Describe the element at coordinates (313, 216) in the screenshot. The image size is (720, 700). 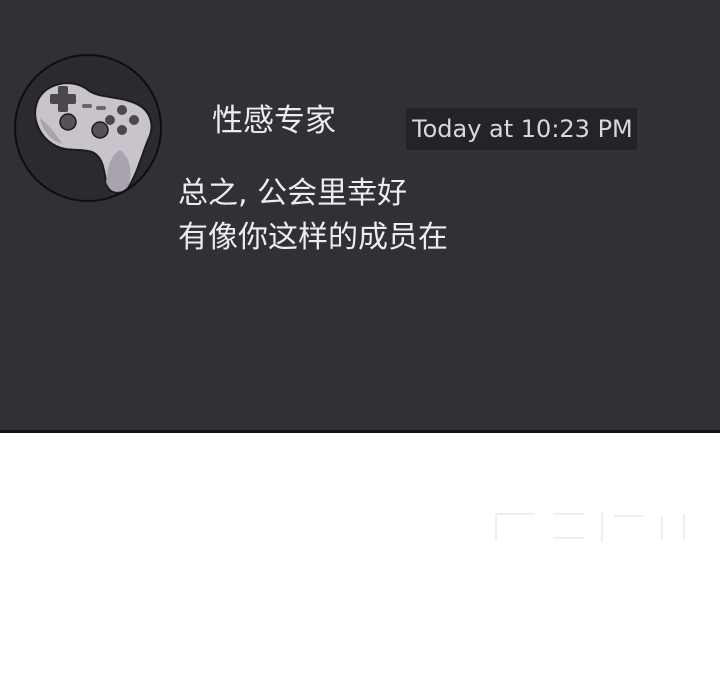
I see `message-text: 总之, 公会里幸好 有像你这样的成员在` at that location.